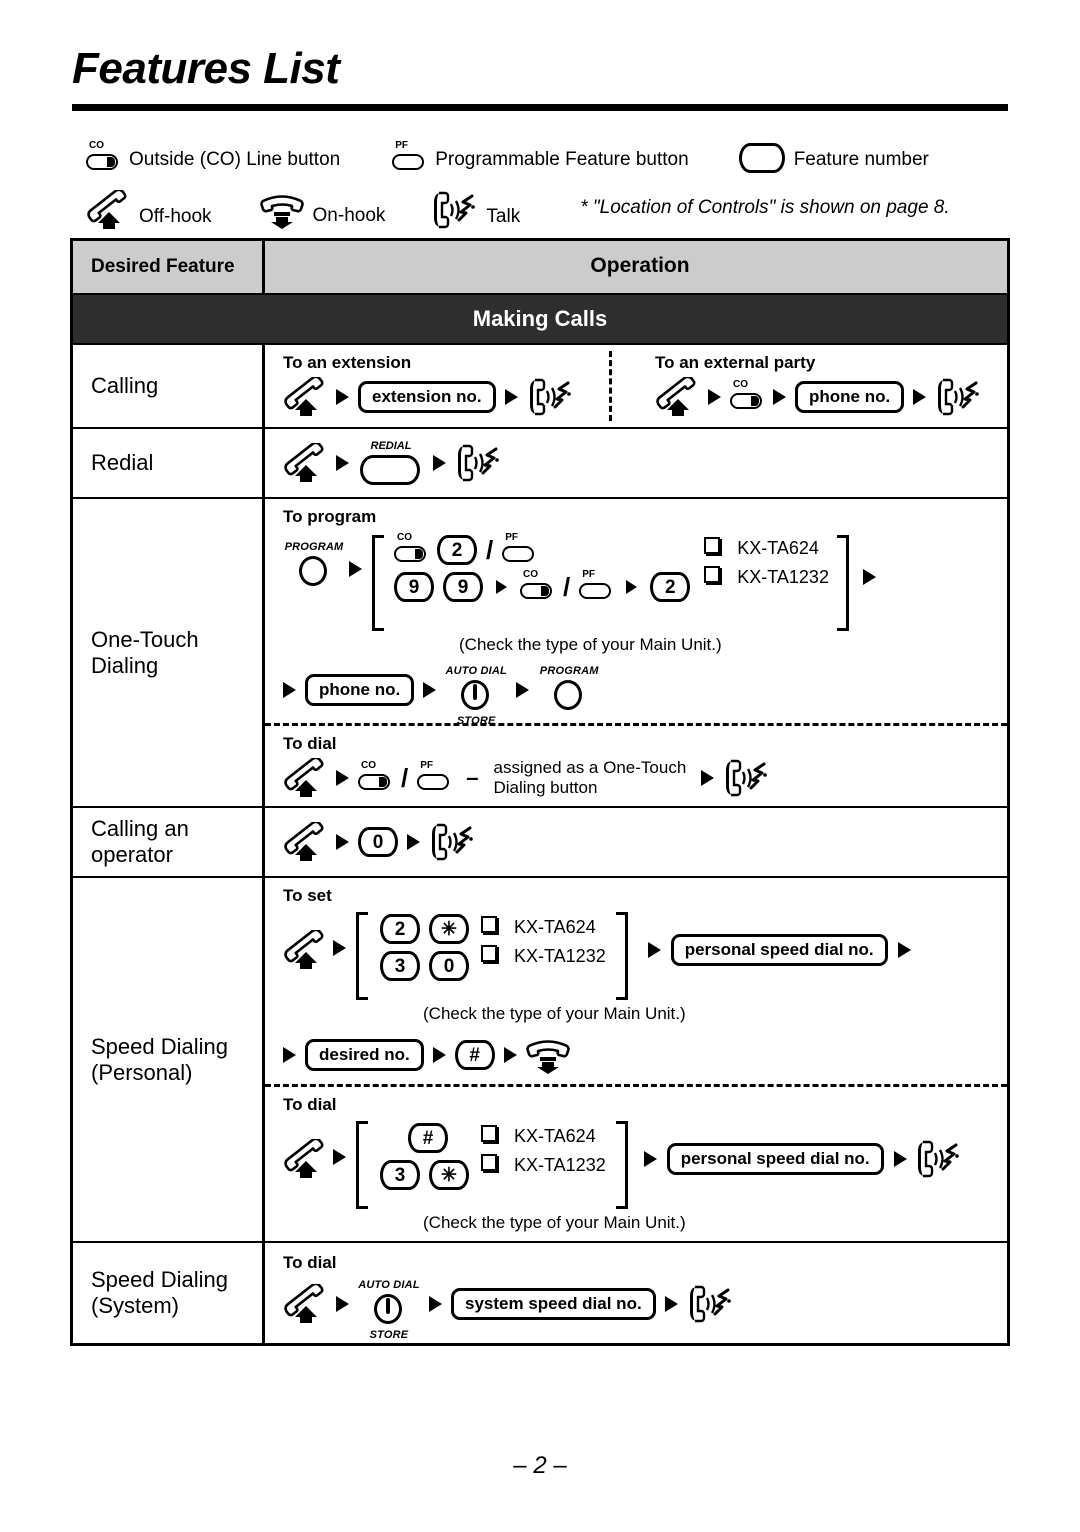 The image size is (1080, 1532). I want to click on feature-label-line2: (Personal), so click(142, 1072).